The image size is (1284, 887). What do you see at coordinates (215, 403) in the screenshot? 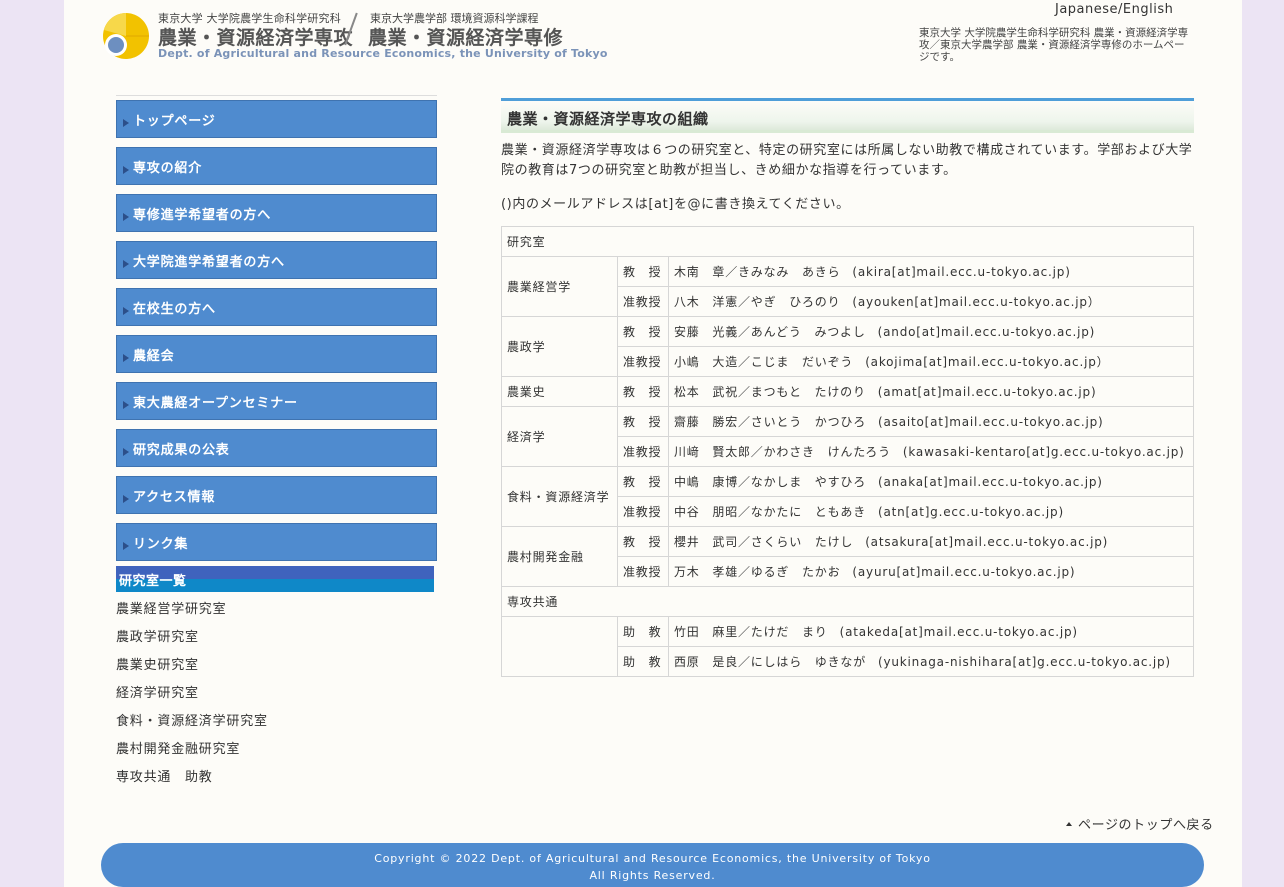
I see `nav-item-label: 東大農経オープンセミナー` at bounding box center [215, 403].